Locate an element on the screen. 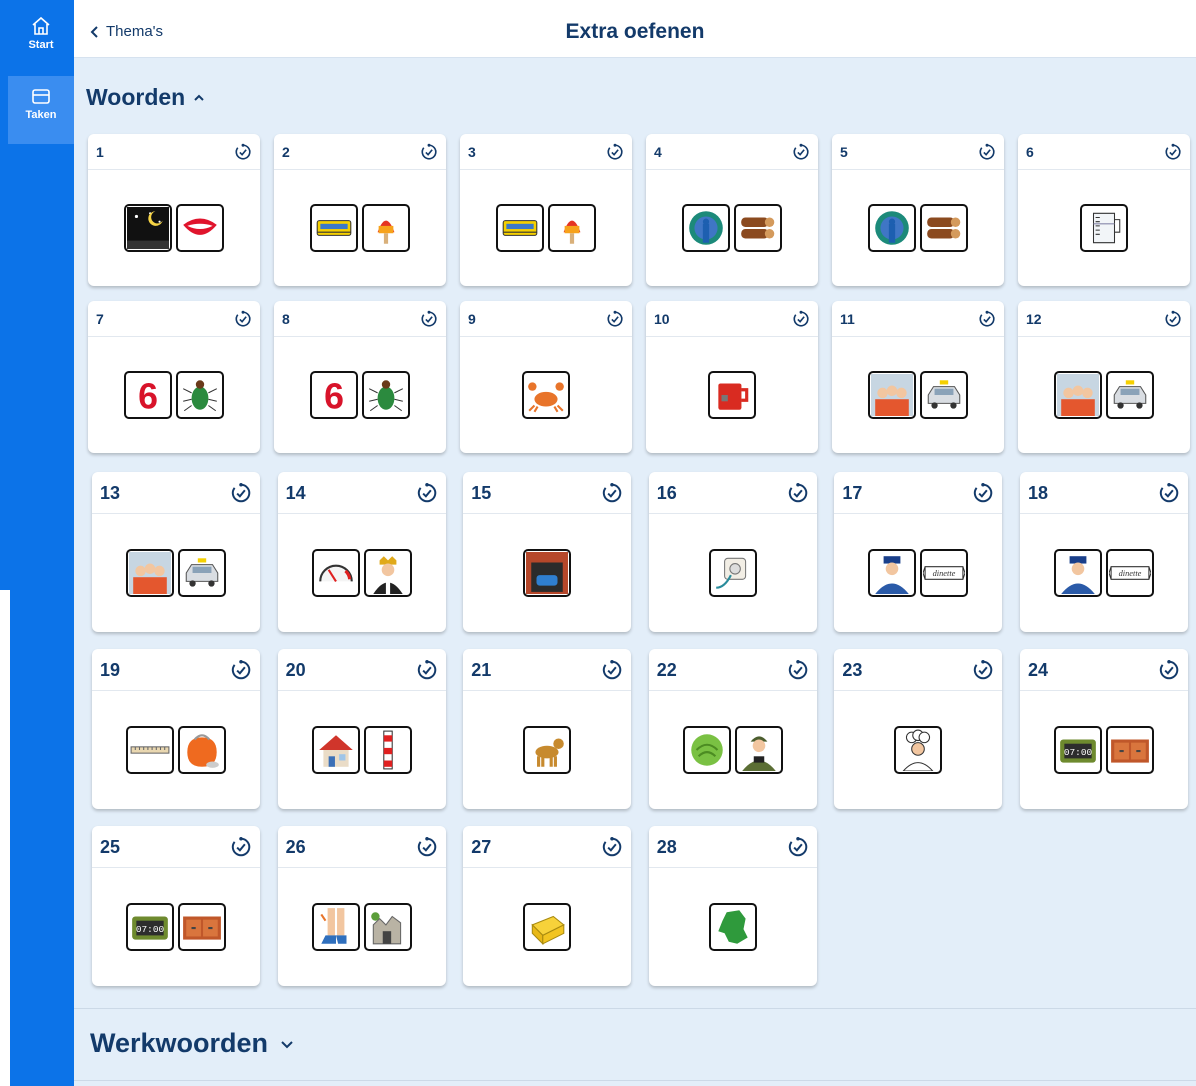 The image size is (1196, 1086). exercise-card-14: 14 is located at coordinates (361, 552).